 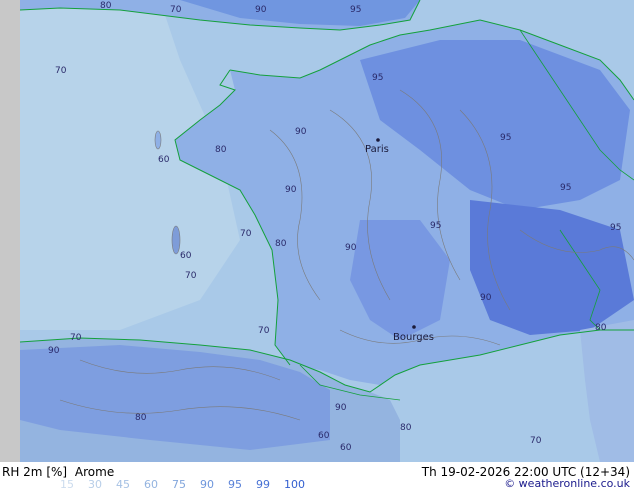 What do you see at coordinates (189, 484) in the screenshot?
I see `color-legend: 15 30 45 60 75 90 95 99 100` at bounding box center [189, 484].